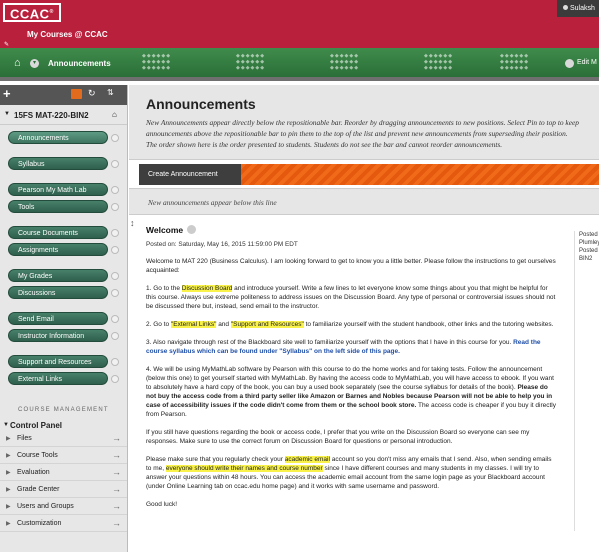 This screenshot has height=552, width=599. Describe the element at coordinates (586, 381) in the screenshot. I see `announcement-meta: Posted Plumley Posted BIN2` at that location.